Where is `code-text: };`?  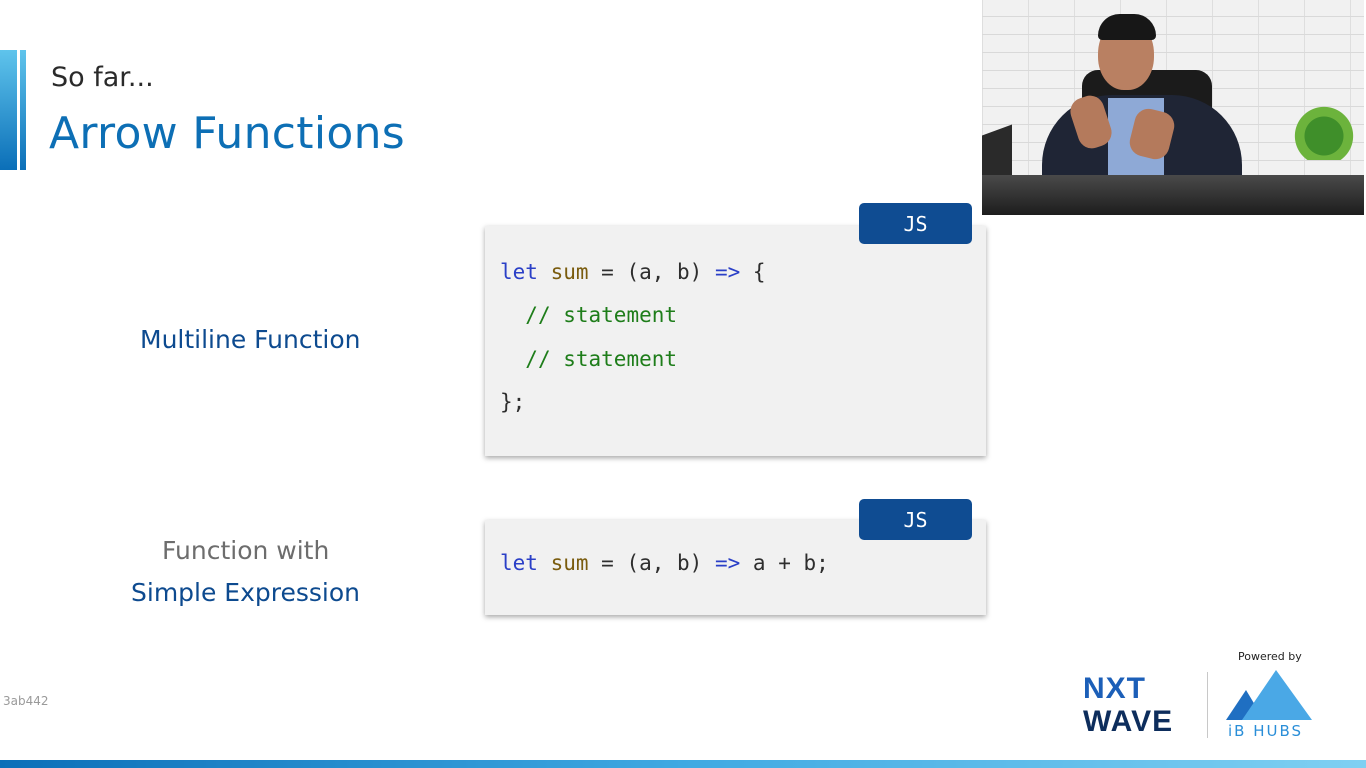
code-text: }; is located at coordinates (513, 402).